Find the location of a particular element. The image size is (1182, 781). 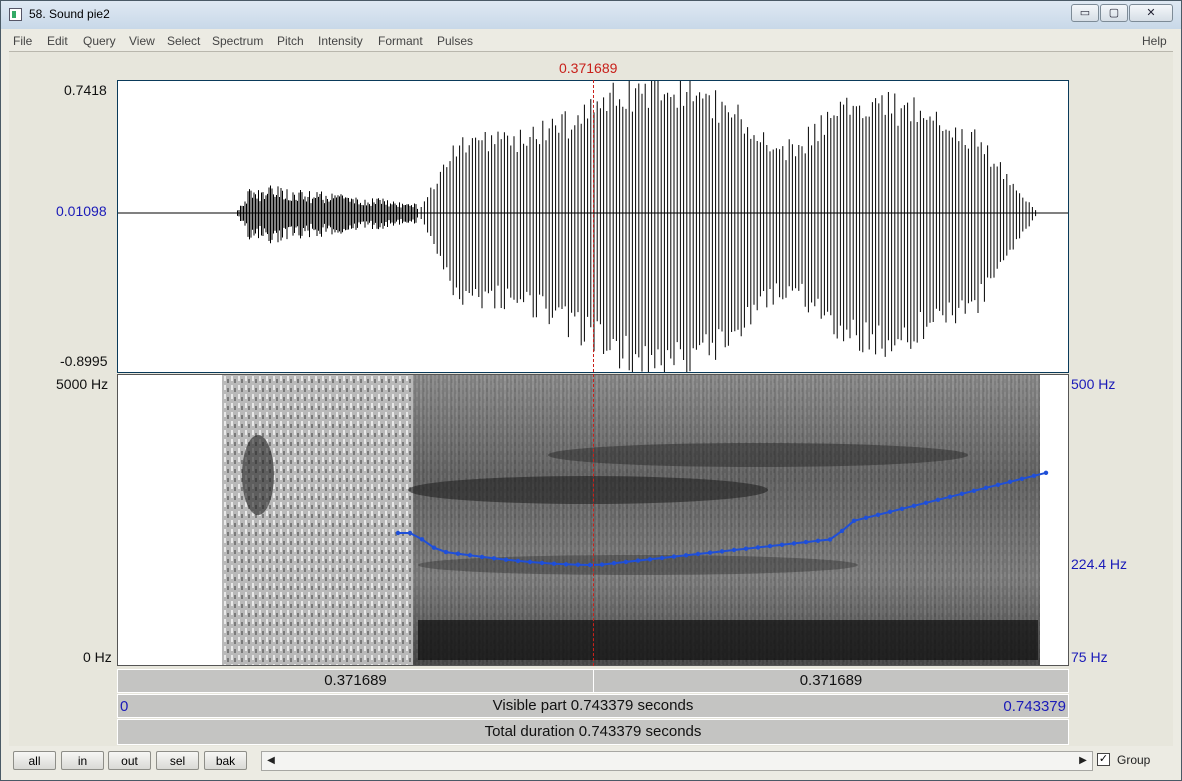

visible-end-time: 0.743379 is located at coordinates (1034, 706).